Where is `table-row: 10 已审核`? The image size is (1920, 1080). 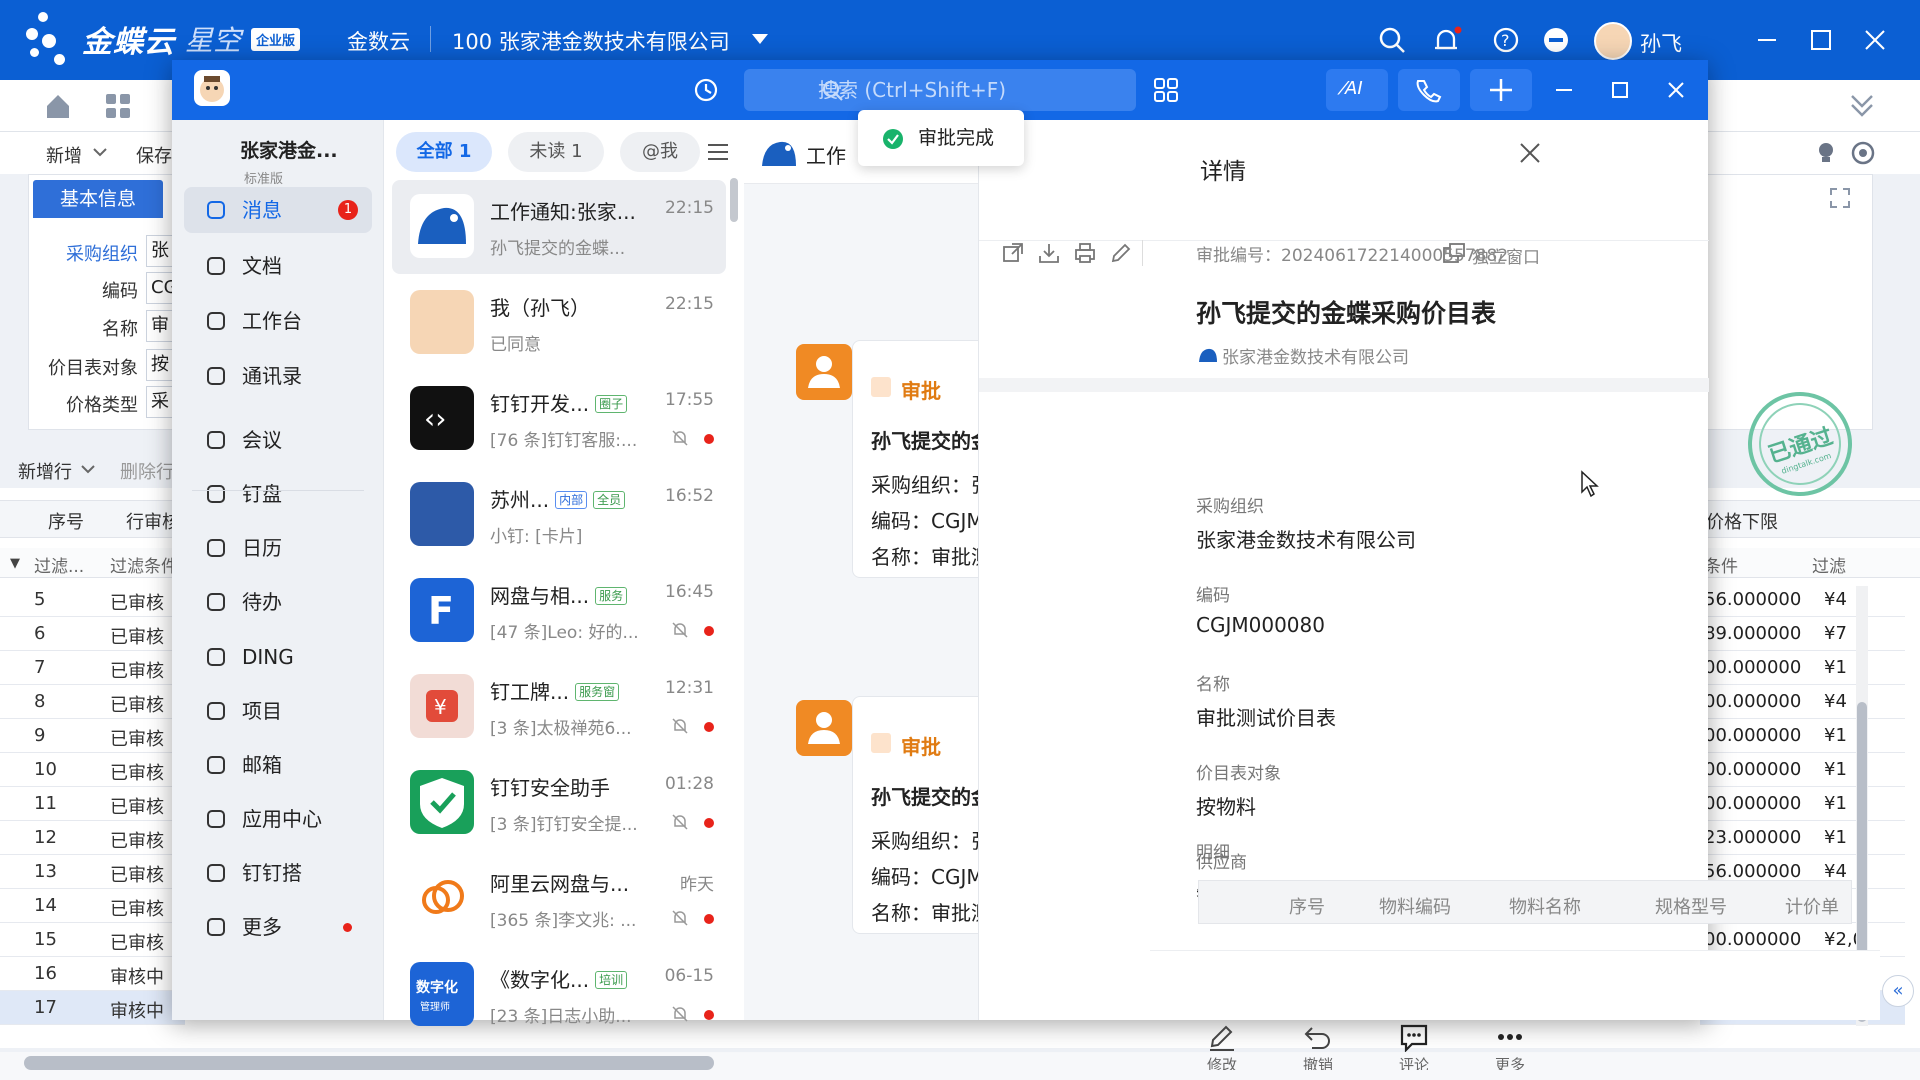 table-row: 10 已审核 is located at coordinates (92, 770).